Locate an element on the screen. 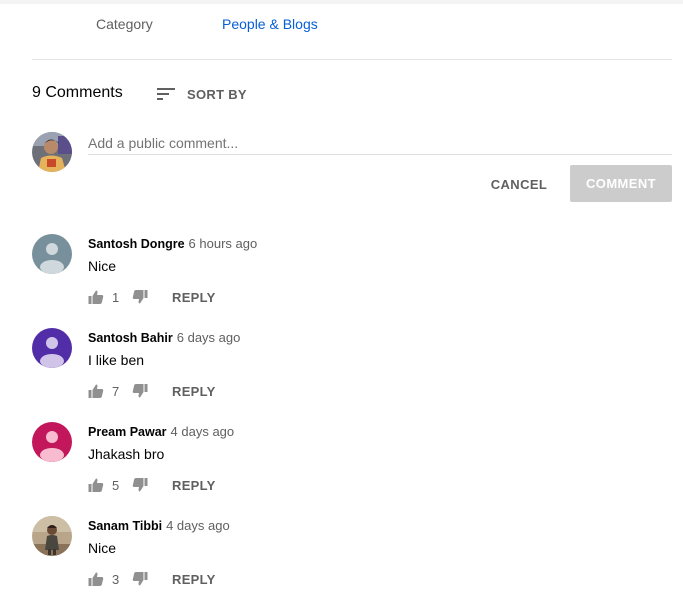 The height and width of the screenshot is (602, 683). sort-by-label: SORT BY is located at coordinates (217, 94).